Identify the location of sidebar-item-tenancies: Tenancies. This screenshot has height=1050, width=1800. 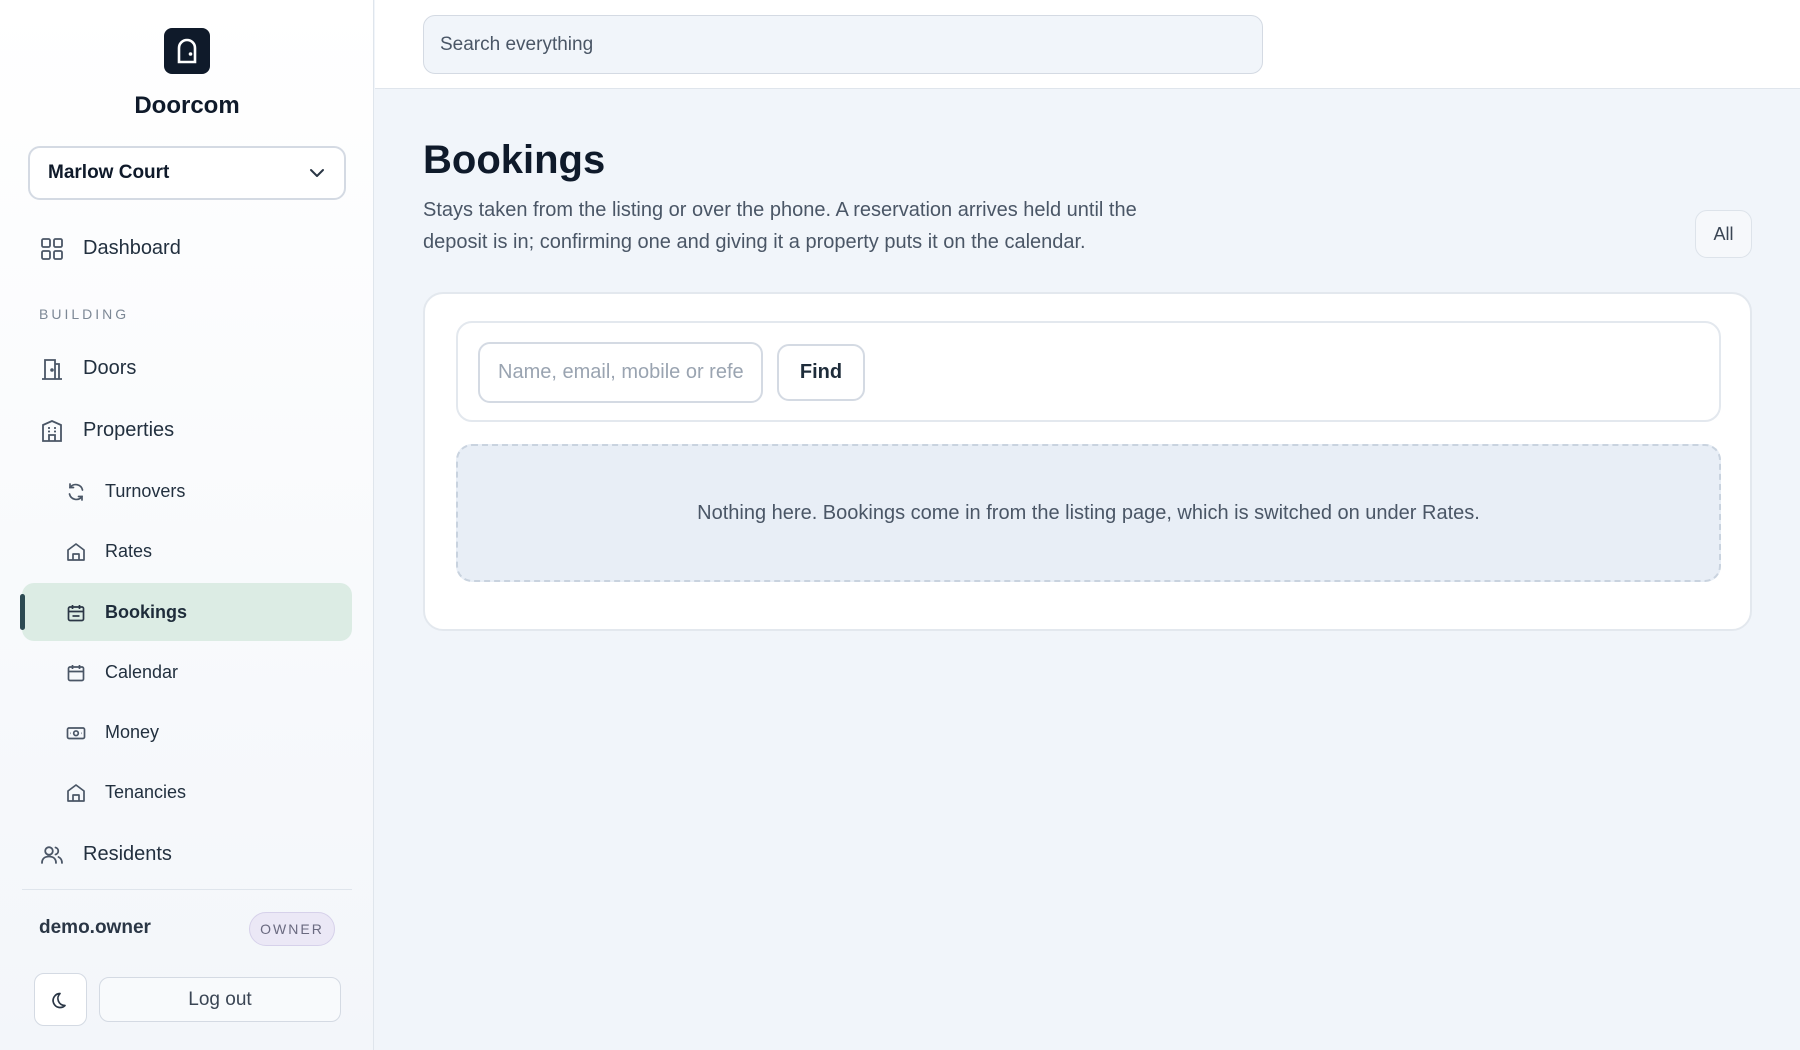
(187, 792).